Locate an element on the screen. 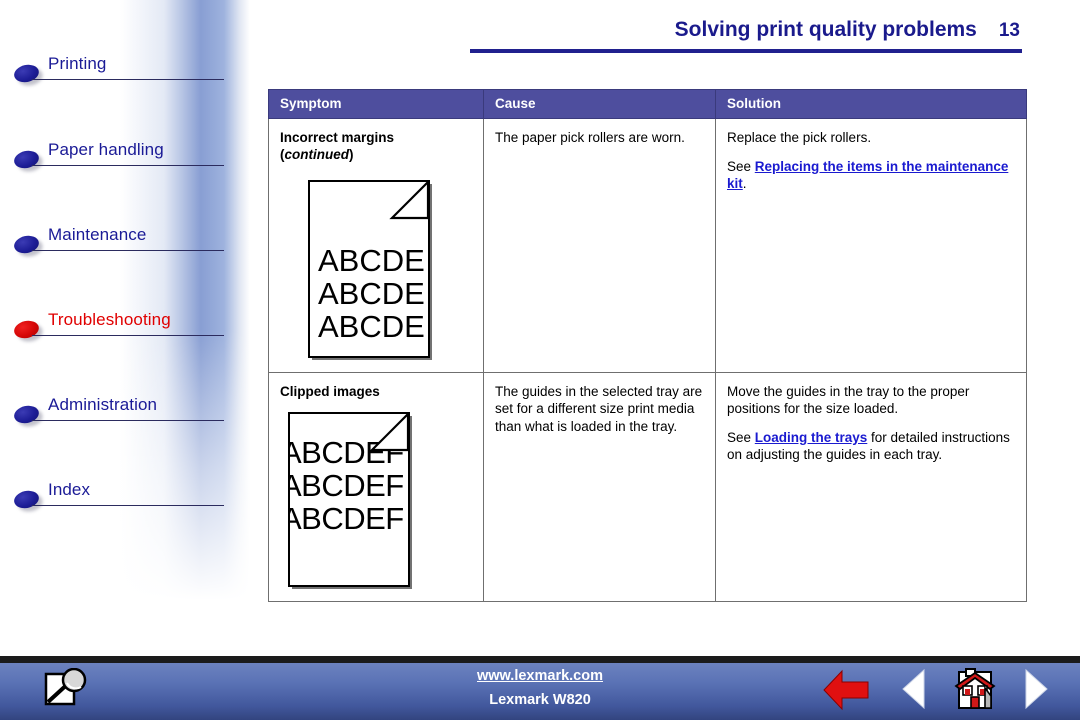 The height and width of the screenshot is (720, 1080). triangle-right-icon is located at coordinates (1036, 689).